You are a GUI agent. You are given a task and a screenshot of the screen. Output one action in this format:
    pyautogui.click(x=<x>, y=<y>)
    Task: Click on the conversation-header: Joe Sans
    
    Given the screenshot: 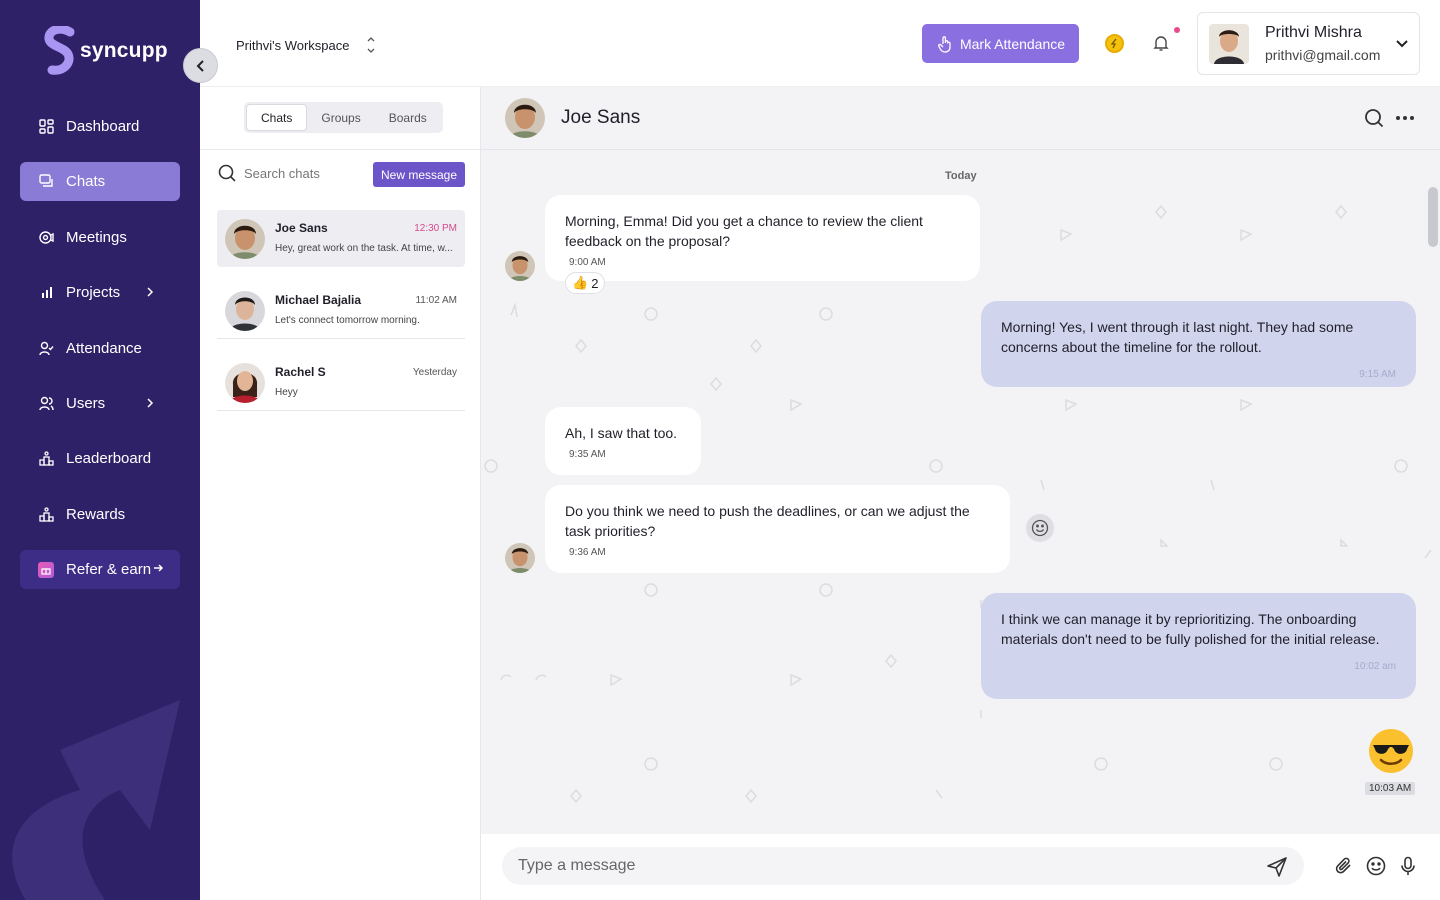 What is the action you would take?
    pyautogui.click(x=960, y=118)
    